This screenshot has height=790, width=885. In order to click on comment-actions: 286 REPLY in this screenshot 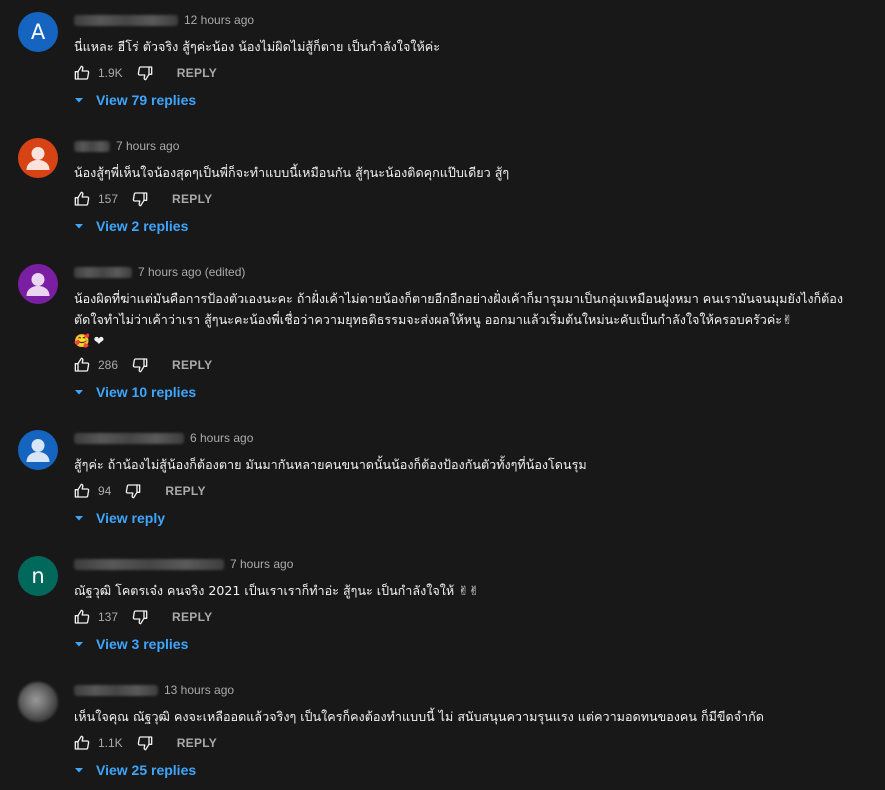, I will do `click(143, 365)`.